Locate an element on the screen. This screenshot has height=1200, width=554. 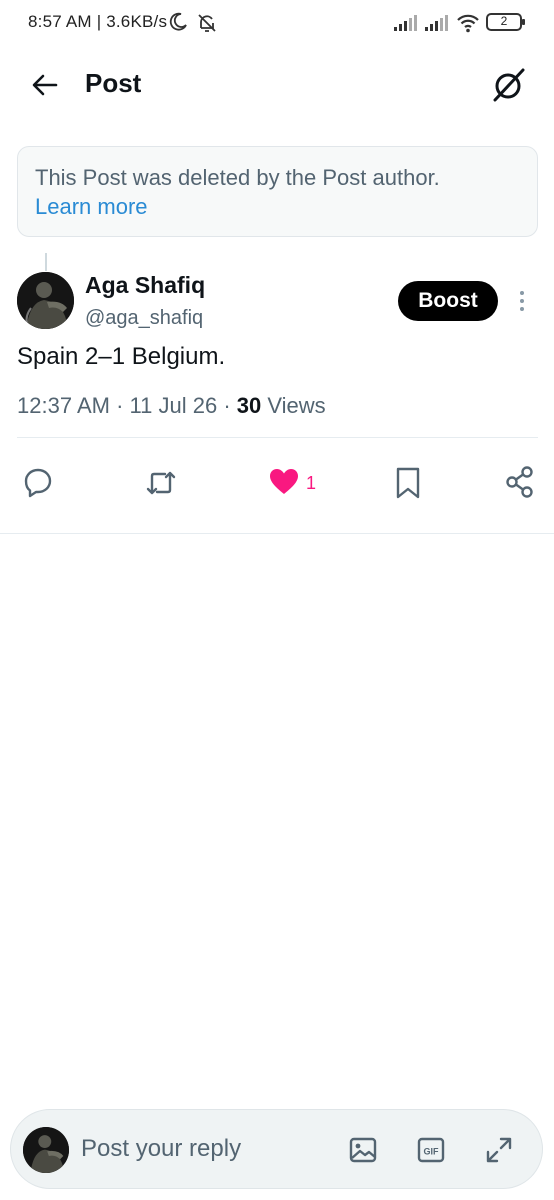
grok-icon is located at coordinates (509, 85).